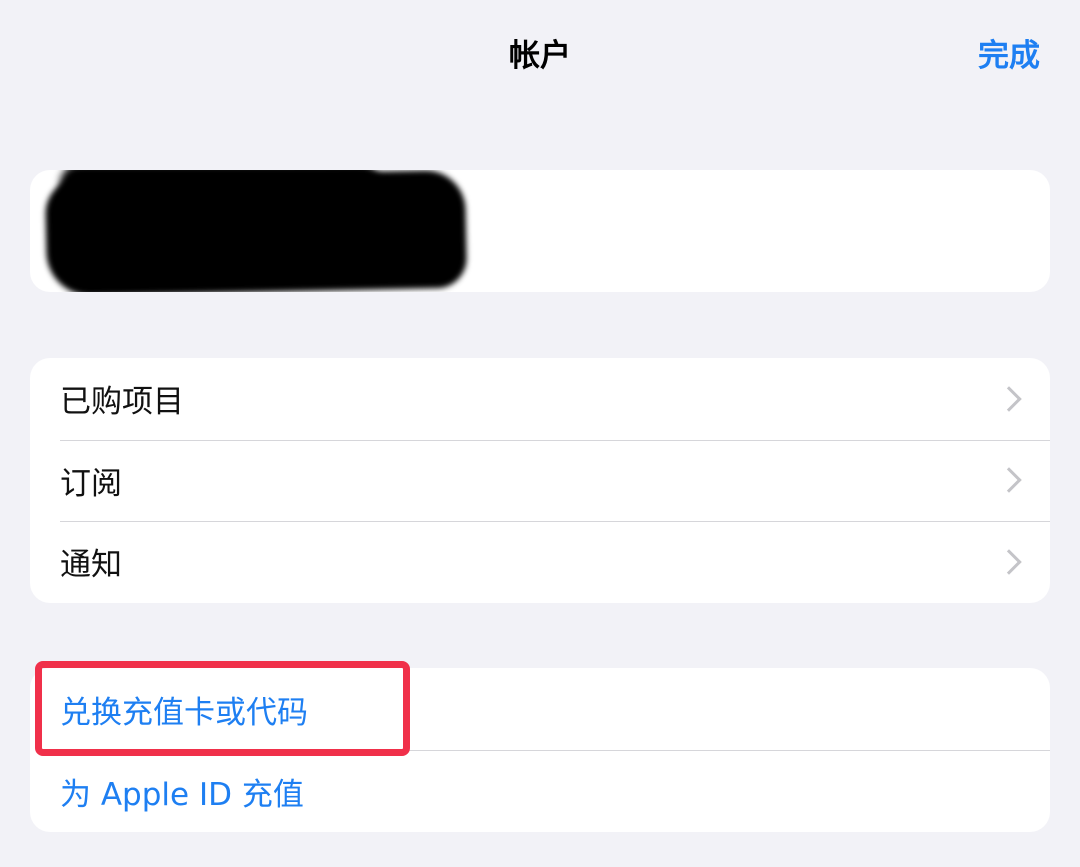  I want to click on menu-item-purchased: 已购项目, so click(540, 399).